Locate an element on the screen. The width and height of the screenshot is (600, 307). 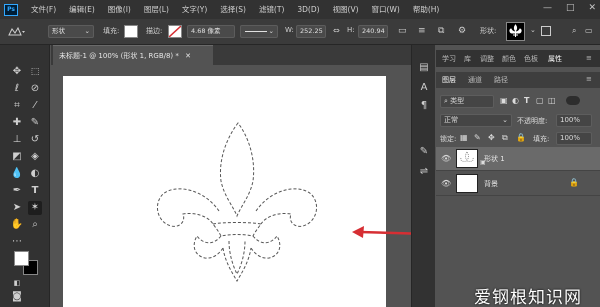
layer-filter-value: 类型 is located at coordinates (457, 101).